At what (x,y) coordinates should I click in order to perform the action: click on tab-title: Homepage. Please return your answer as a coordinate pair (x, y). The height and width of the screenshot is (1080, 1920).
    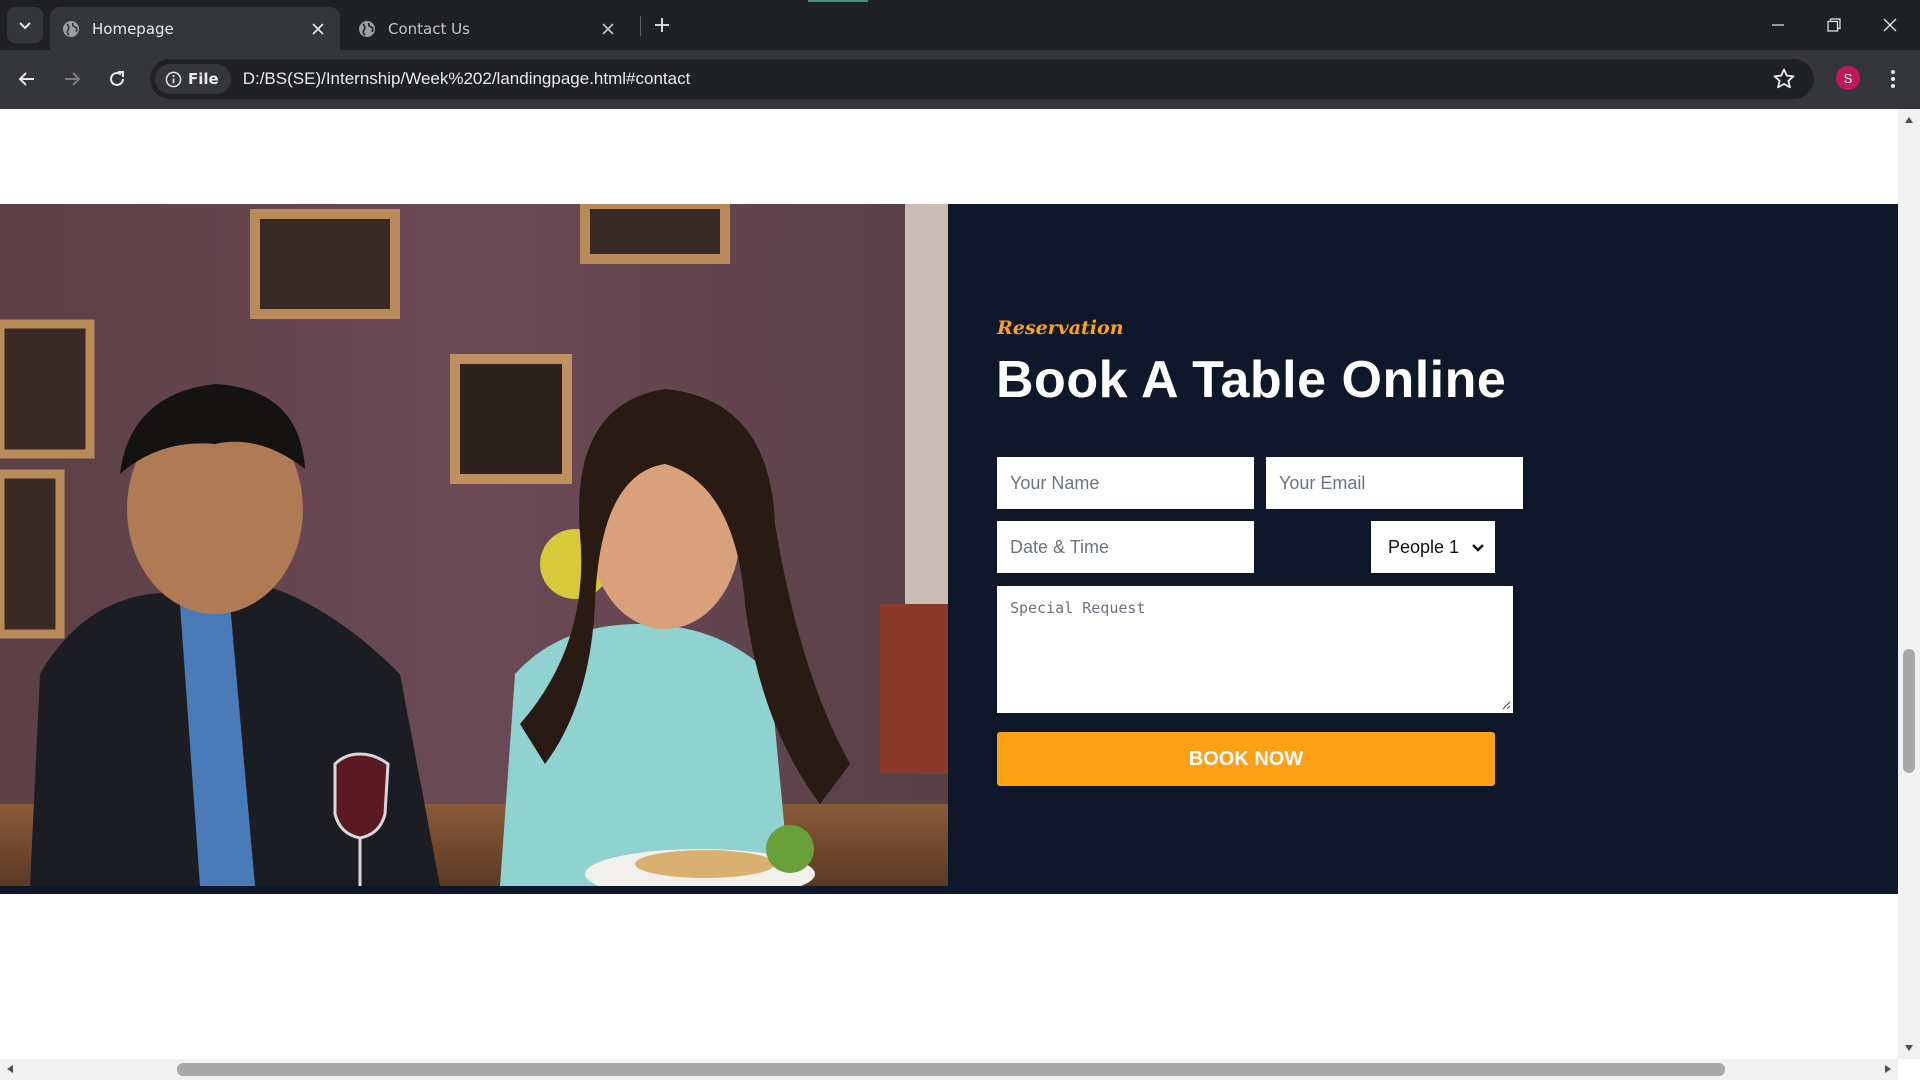
    Looking at the image, I should click on (133, 28).